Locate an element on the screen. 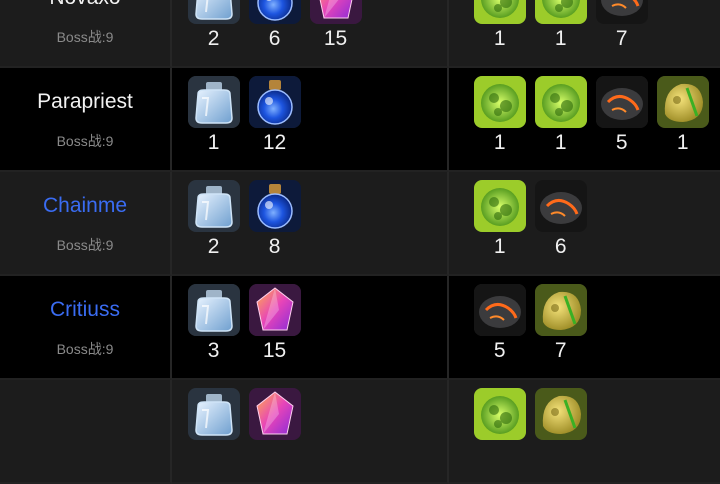  consumables-cell: 28 is located at coordinates (310, 224).